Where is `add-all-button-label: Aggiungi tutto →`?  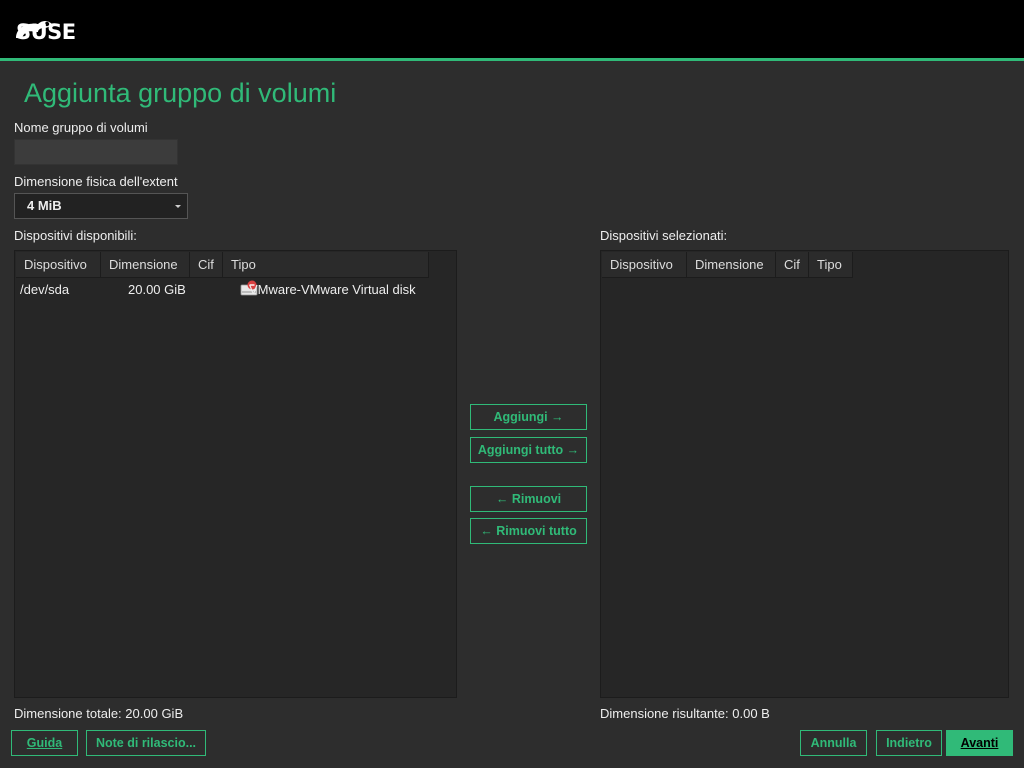 add-all-button-label: Aggiungi tutto → is located at coordinates (528, 450).